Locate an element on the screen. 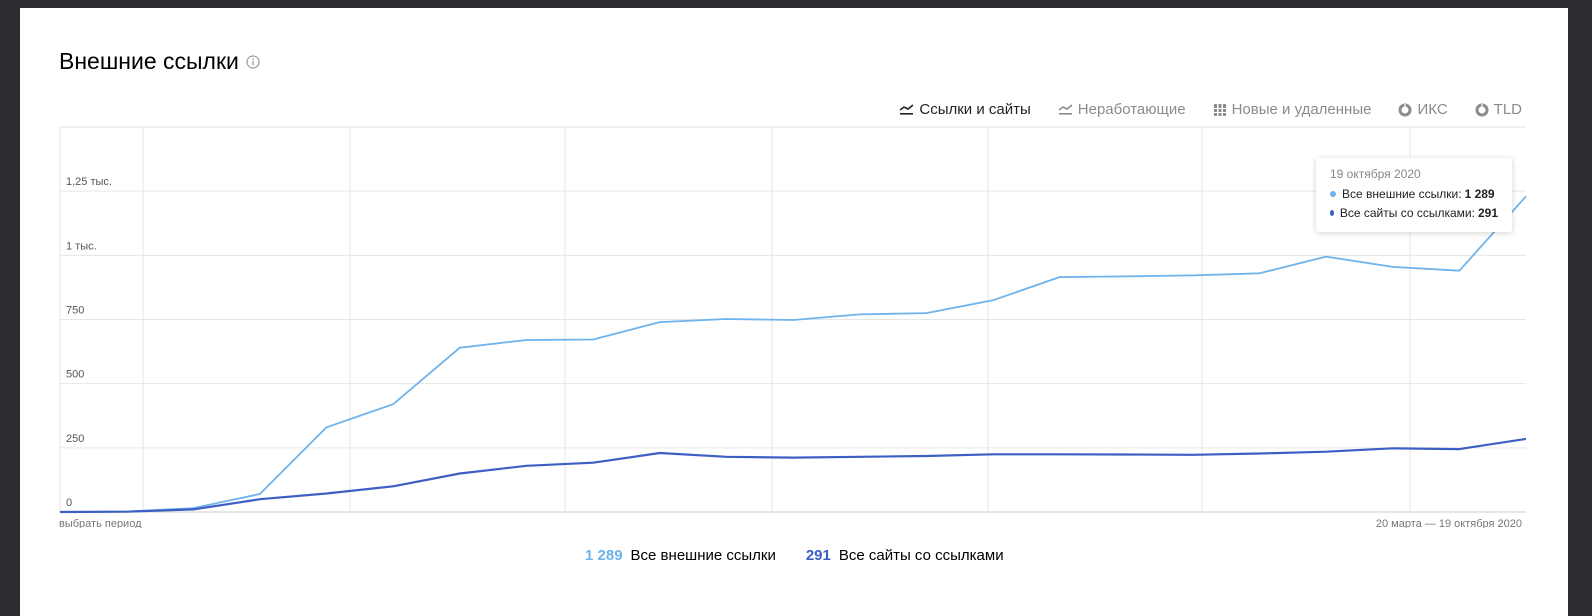 The image size is (1592, 616). legend-item-all-links: 1 289 Все внешние ссылки is located at coordinates (680, 555).